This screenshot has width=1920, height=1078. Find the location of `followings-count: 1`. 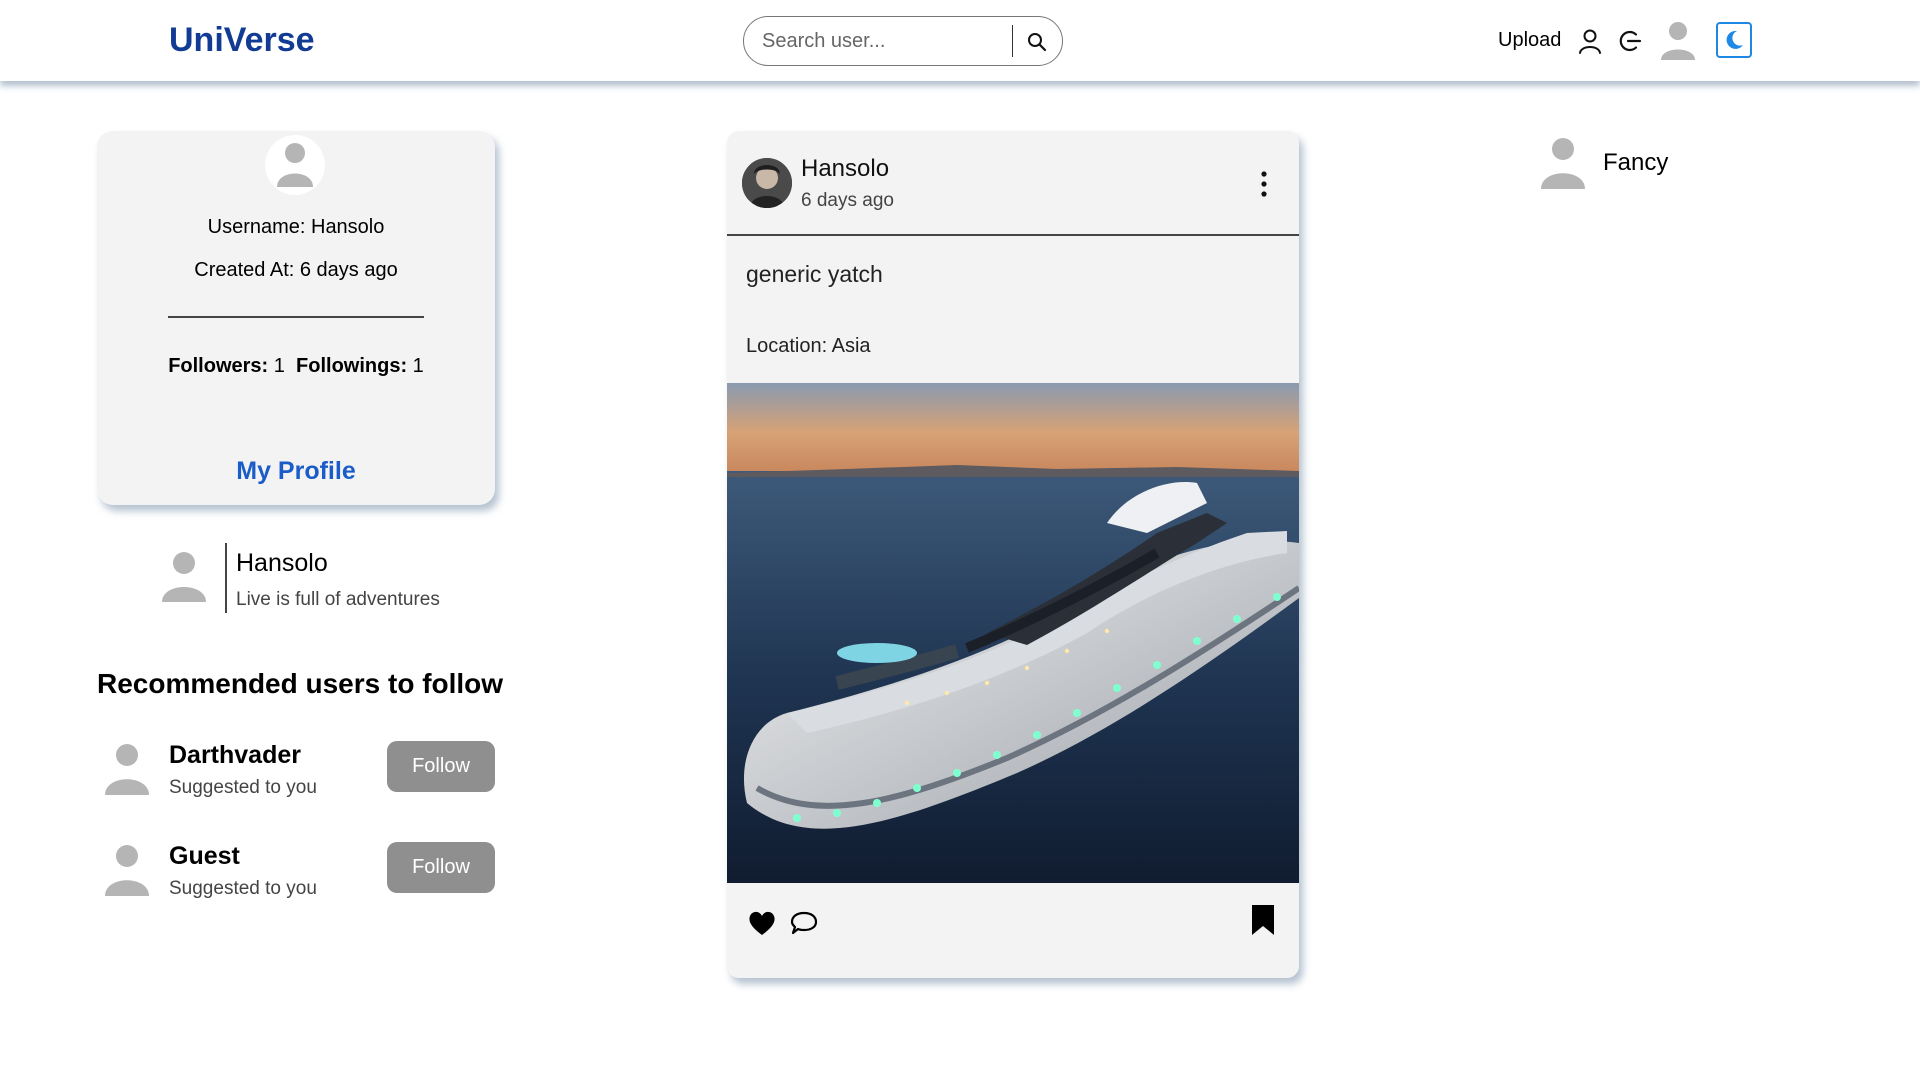

followings-count: 1 is located at coordinates (418, 366).